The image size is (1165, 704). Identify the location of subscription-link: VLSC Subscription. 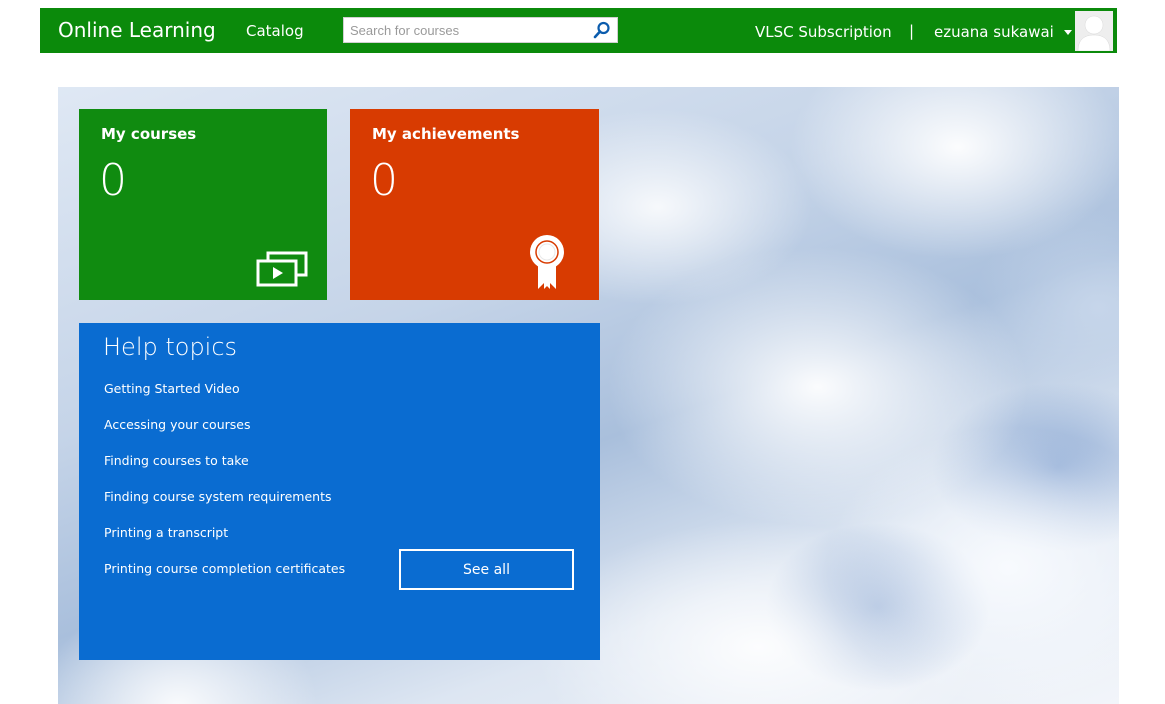
(823, 32).